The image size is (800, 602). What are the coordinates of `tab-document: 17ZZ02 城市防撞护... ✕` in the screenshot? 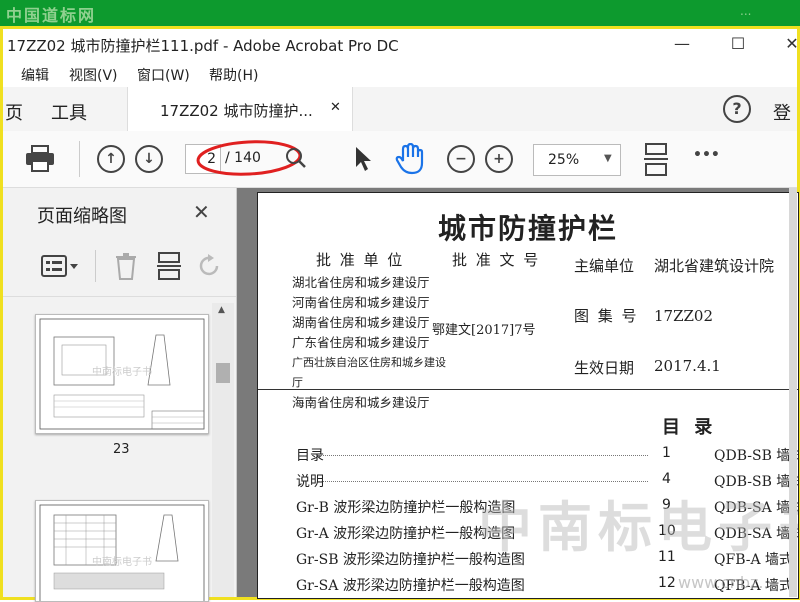 It's located at (240, 109).